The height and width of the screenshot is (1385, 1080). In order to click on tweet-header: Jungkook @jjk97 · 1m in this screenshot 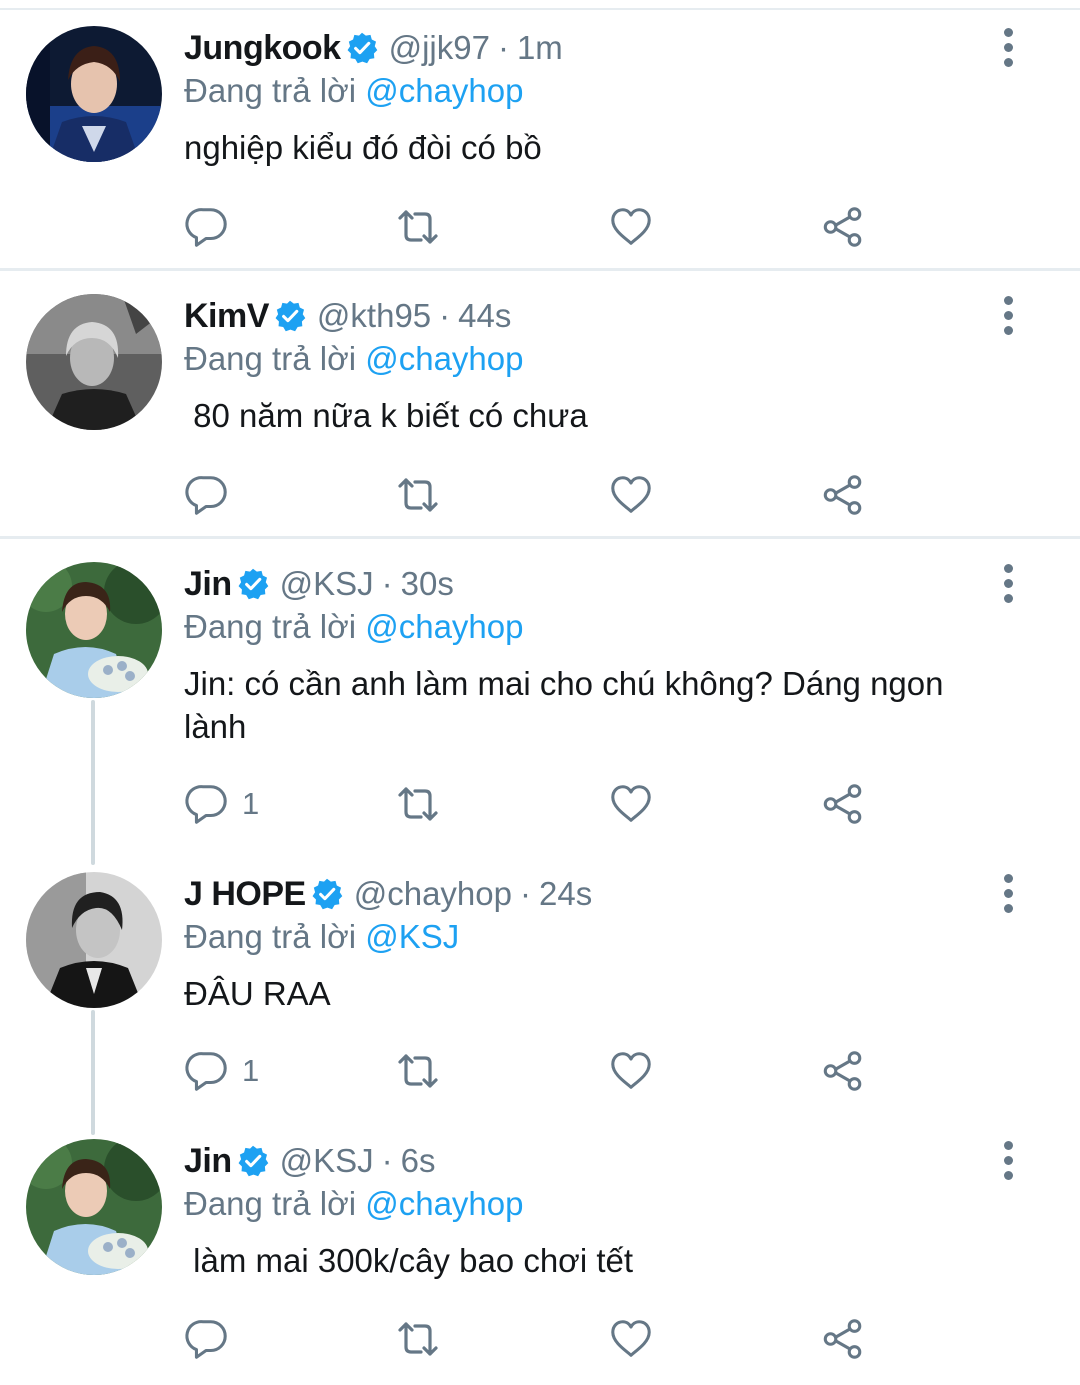, I will do `click(373, 48)`.